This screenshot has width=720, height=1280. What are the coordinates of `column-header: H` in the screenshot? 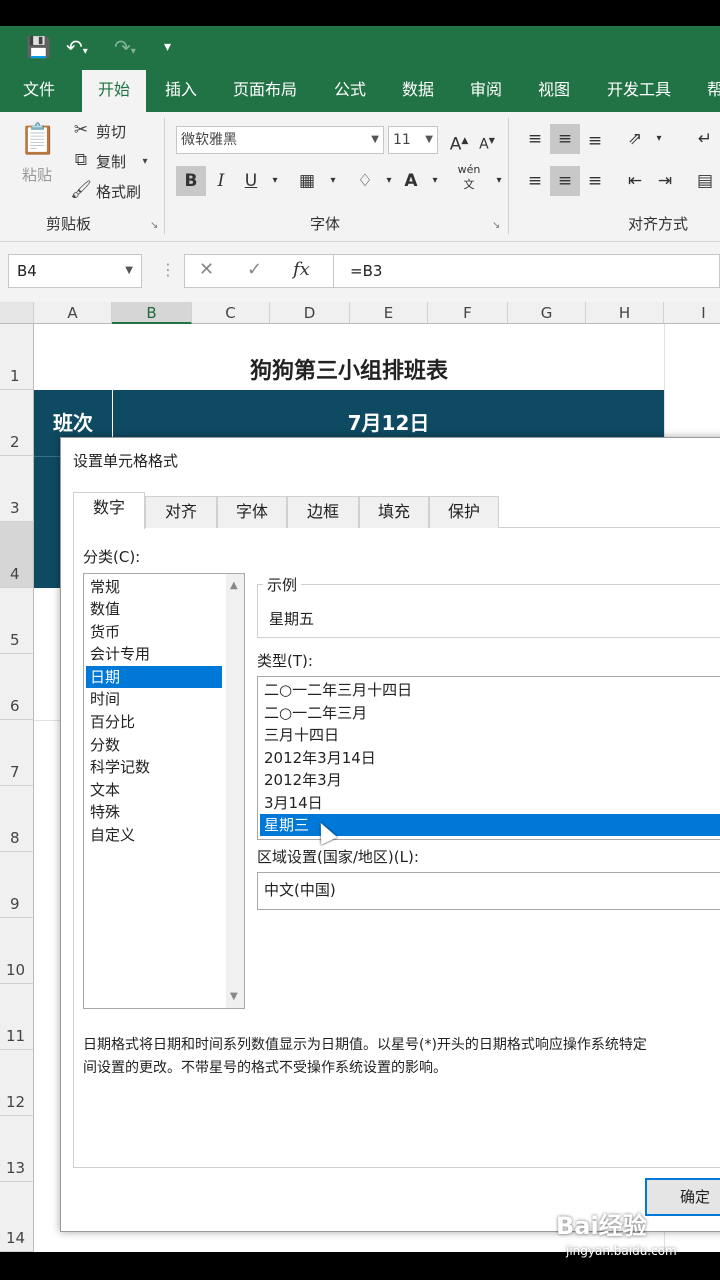 It's located at (625, 313).